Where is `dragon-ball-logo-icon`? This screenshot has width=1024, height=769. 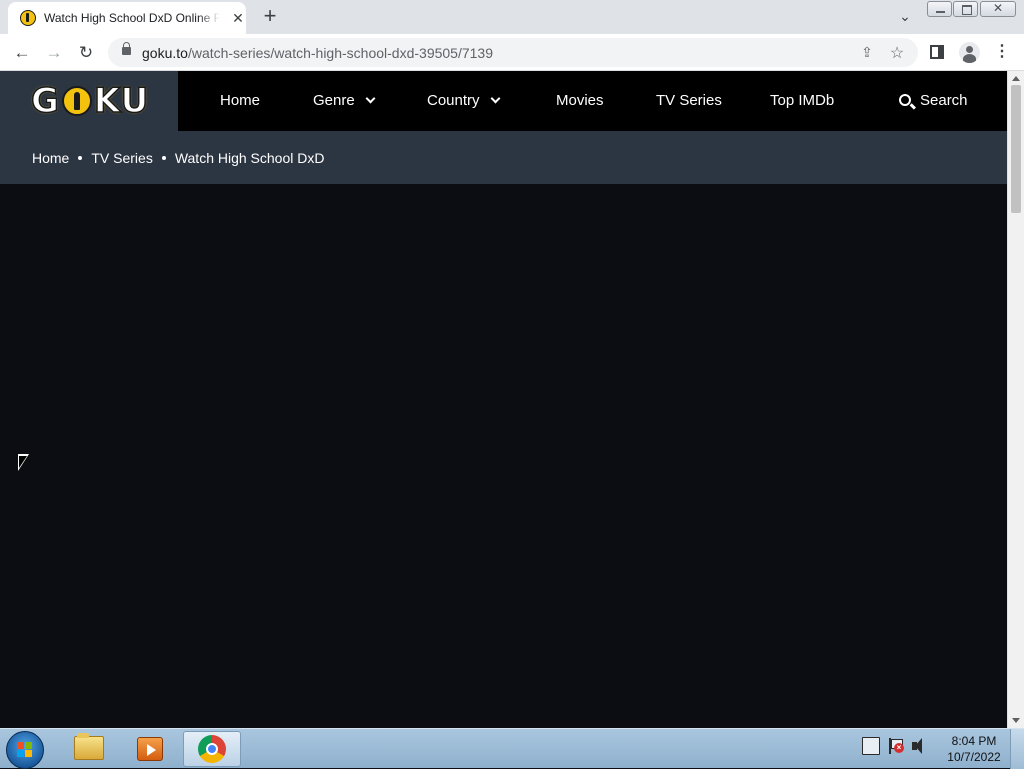
dragon-ball-logo-icon is located at coordinates (76, 101).